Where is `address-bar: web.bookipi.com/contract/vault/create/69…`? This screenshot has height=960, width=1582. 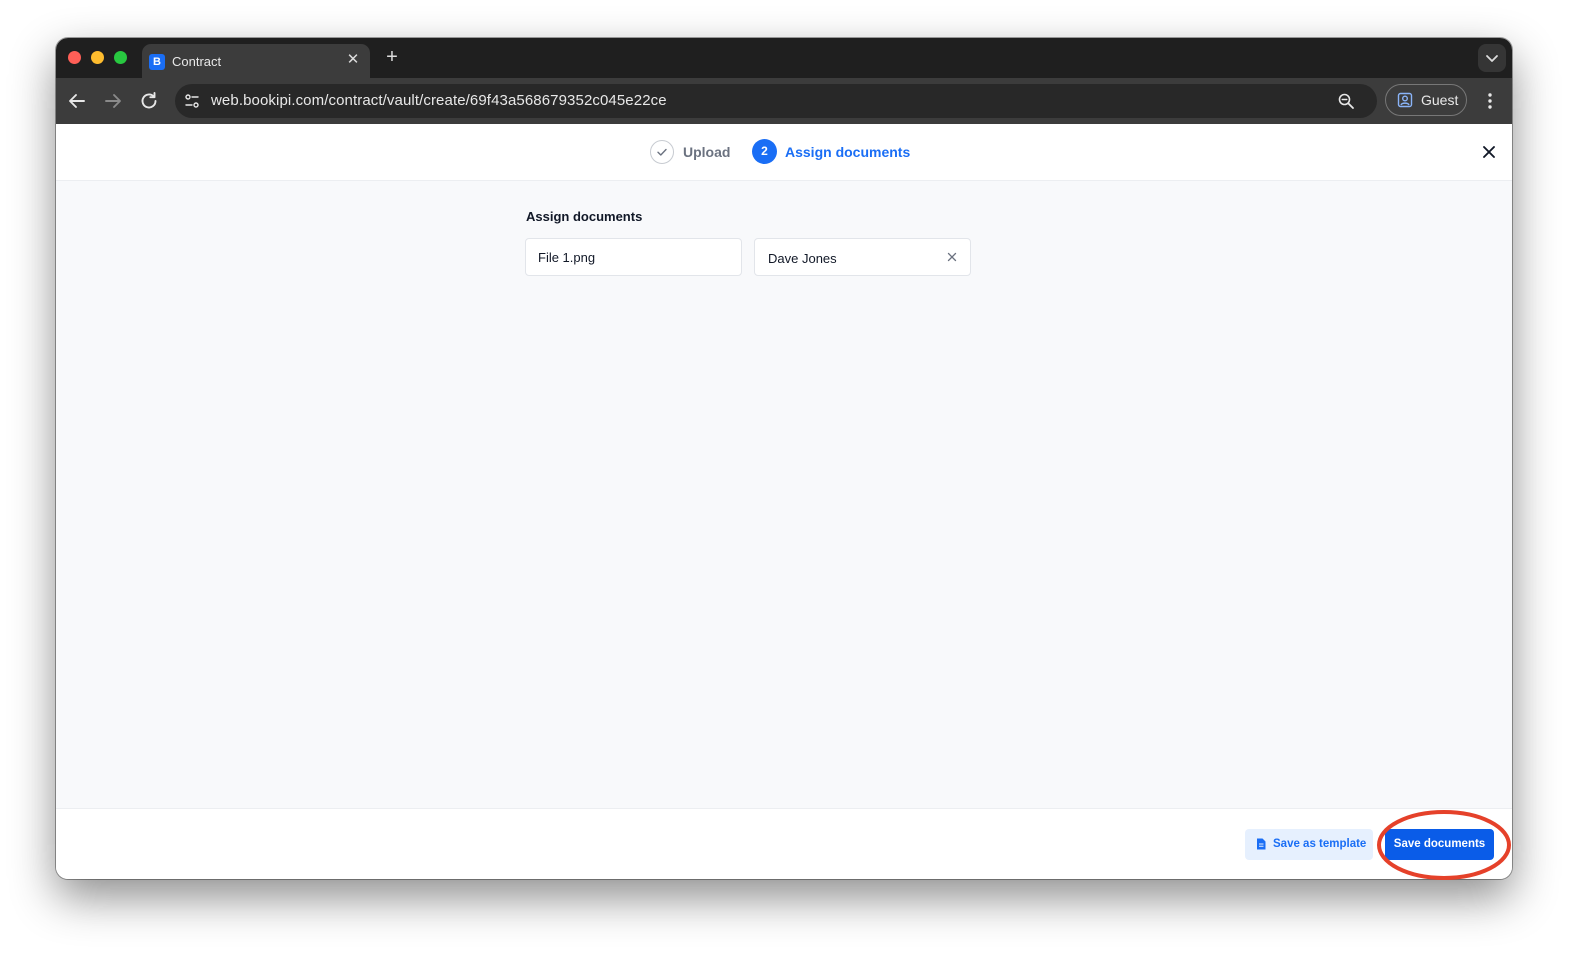
address-bar: web.bookipi.com/contract/vault/create/69… is located at coordinates (776, 101).